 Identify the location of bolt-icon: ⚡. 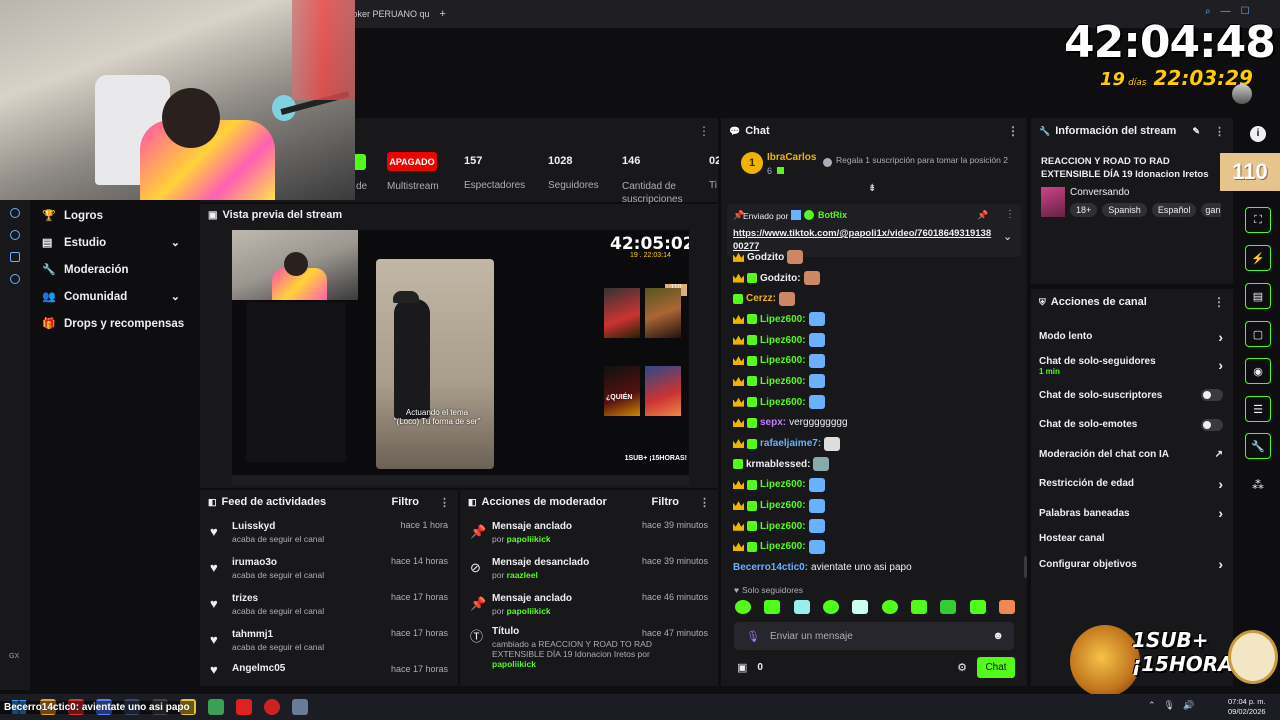
(1258, 258).